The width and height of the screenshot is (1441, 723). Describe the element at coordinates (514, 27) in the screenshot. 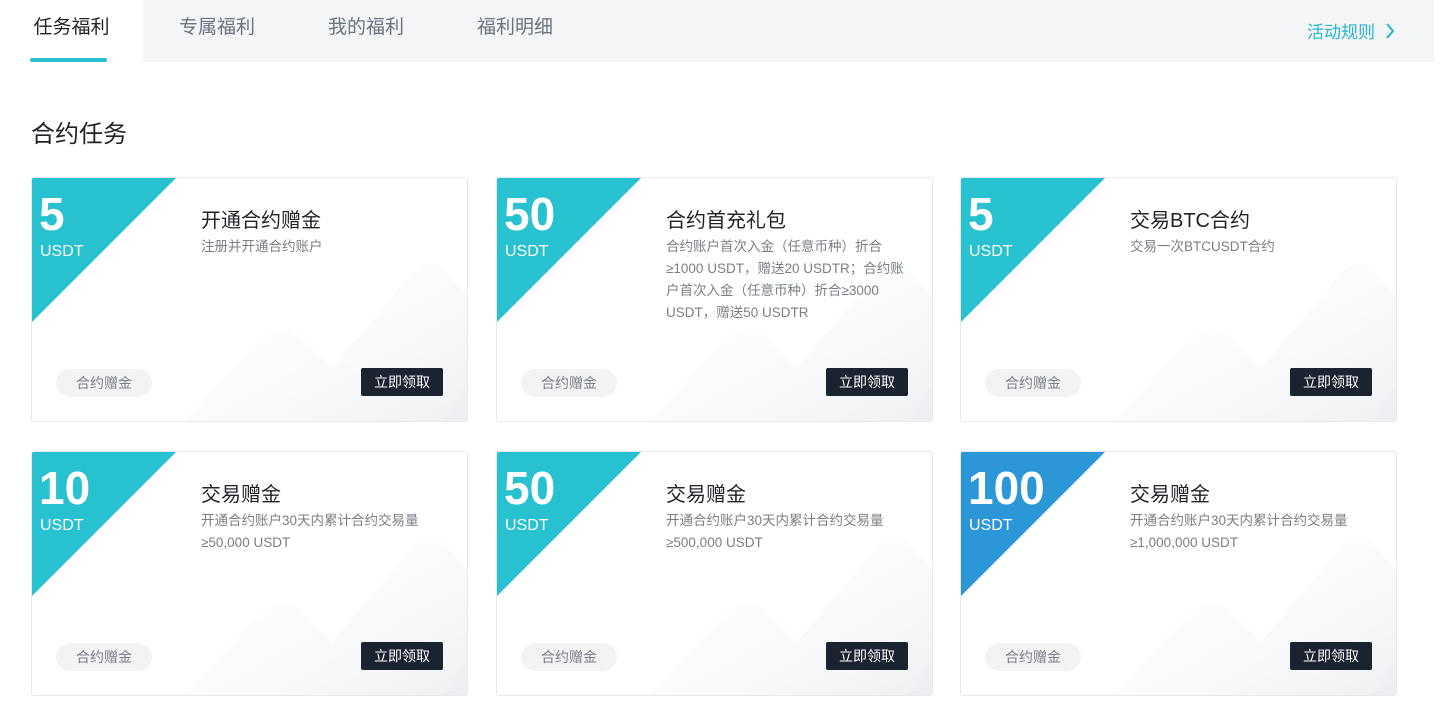

I see `tab-label: 福利明细` at that location.